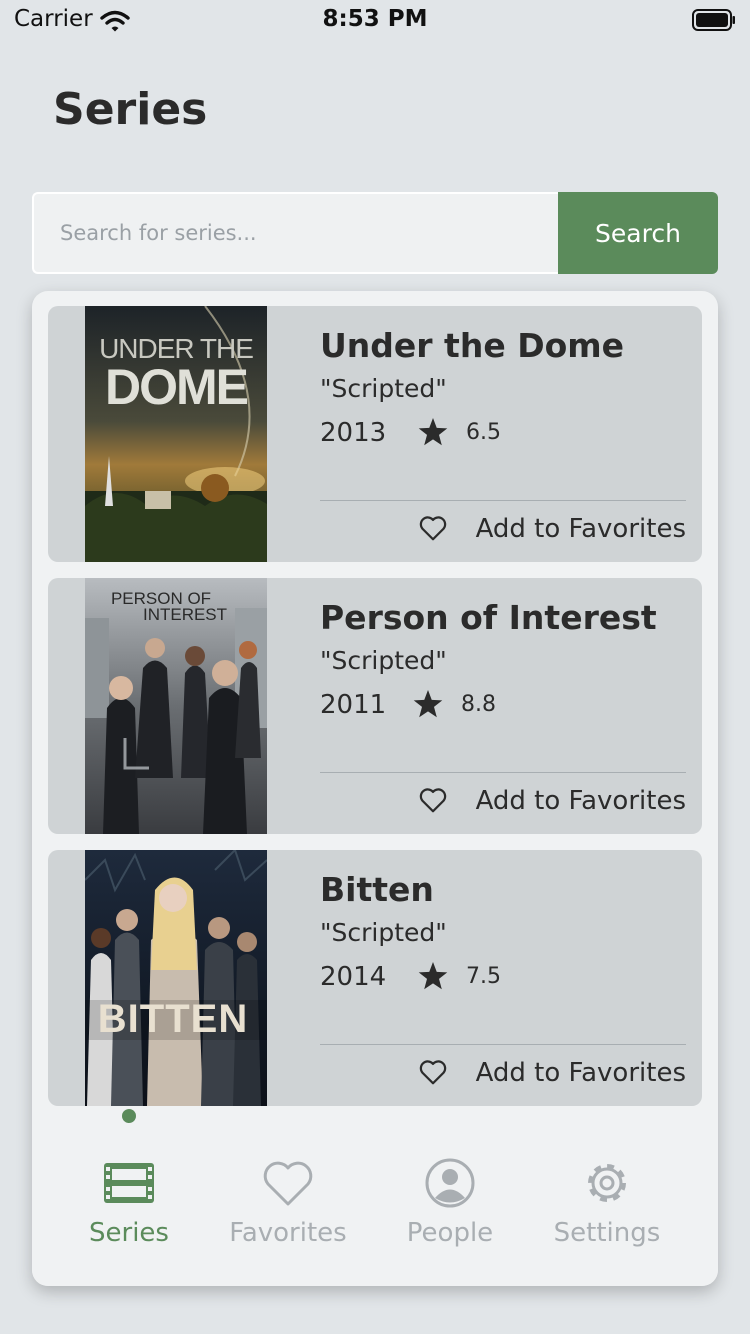 Image resolution: width=750 pixels, height=1334 pixels. I want to click on svg-text: BITTEN, so click(173, 1019).